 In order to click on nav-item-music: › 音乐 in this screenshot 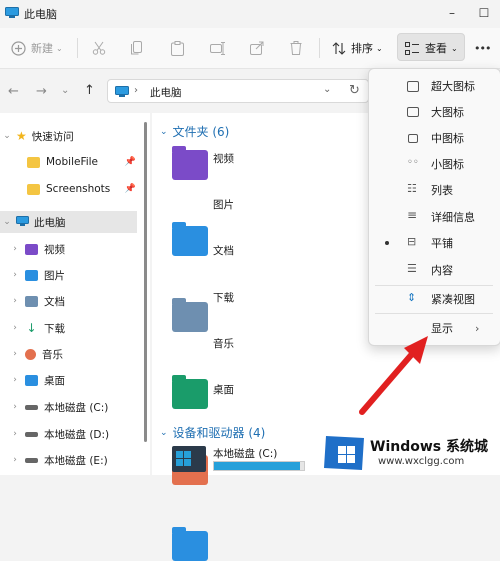, I will do `click(70, 354)`.